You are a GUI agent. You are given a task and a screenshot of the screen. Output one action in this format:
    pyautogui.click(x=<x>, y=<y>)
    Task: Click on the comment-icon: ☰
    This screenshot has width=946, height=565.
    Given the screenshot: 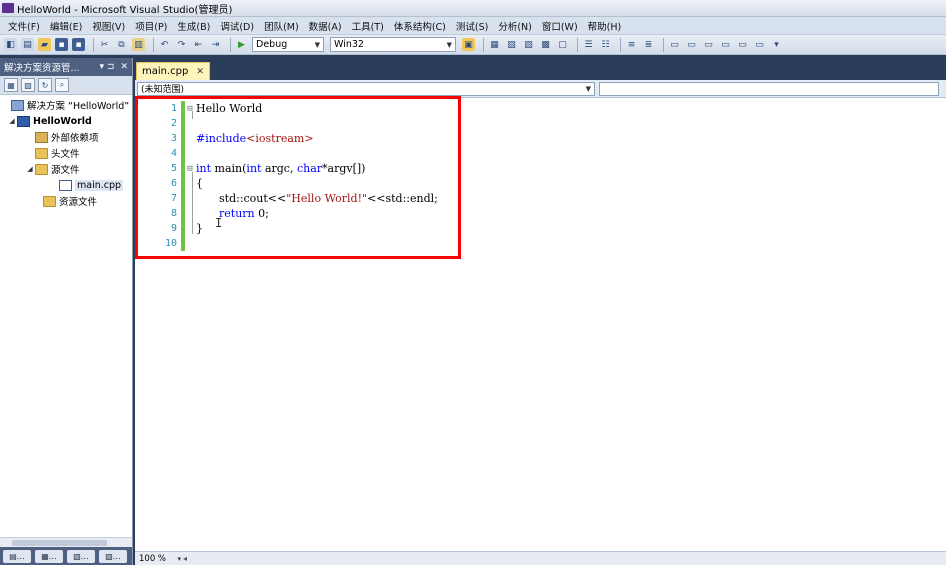 What is the action you would take?
    pyautogui.click(x=588, y=44)
    